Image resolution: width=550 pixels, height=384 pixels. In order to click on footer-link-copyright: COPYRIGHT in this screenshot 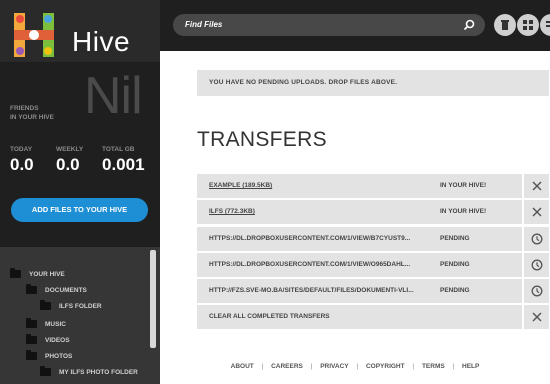, I will do `click(385, 366)`.